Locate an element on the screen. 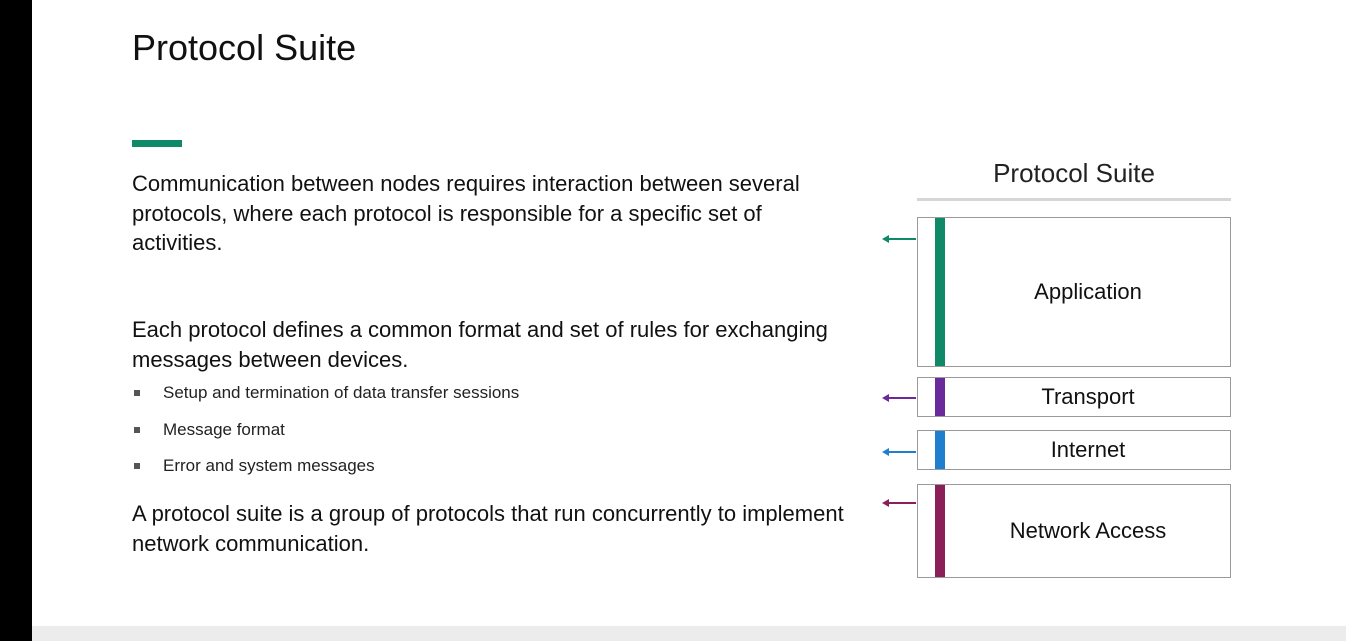 Image resolution: width=1346 pixels, height=641 pixels. layer-label: Application is located at coordinates (1088, 291).